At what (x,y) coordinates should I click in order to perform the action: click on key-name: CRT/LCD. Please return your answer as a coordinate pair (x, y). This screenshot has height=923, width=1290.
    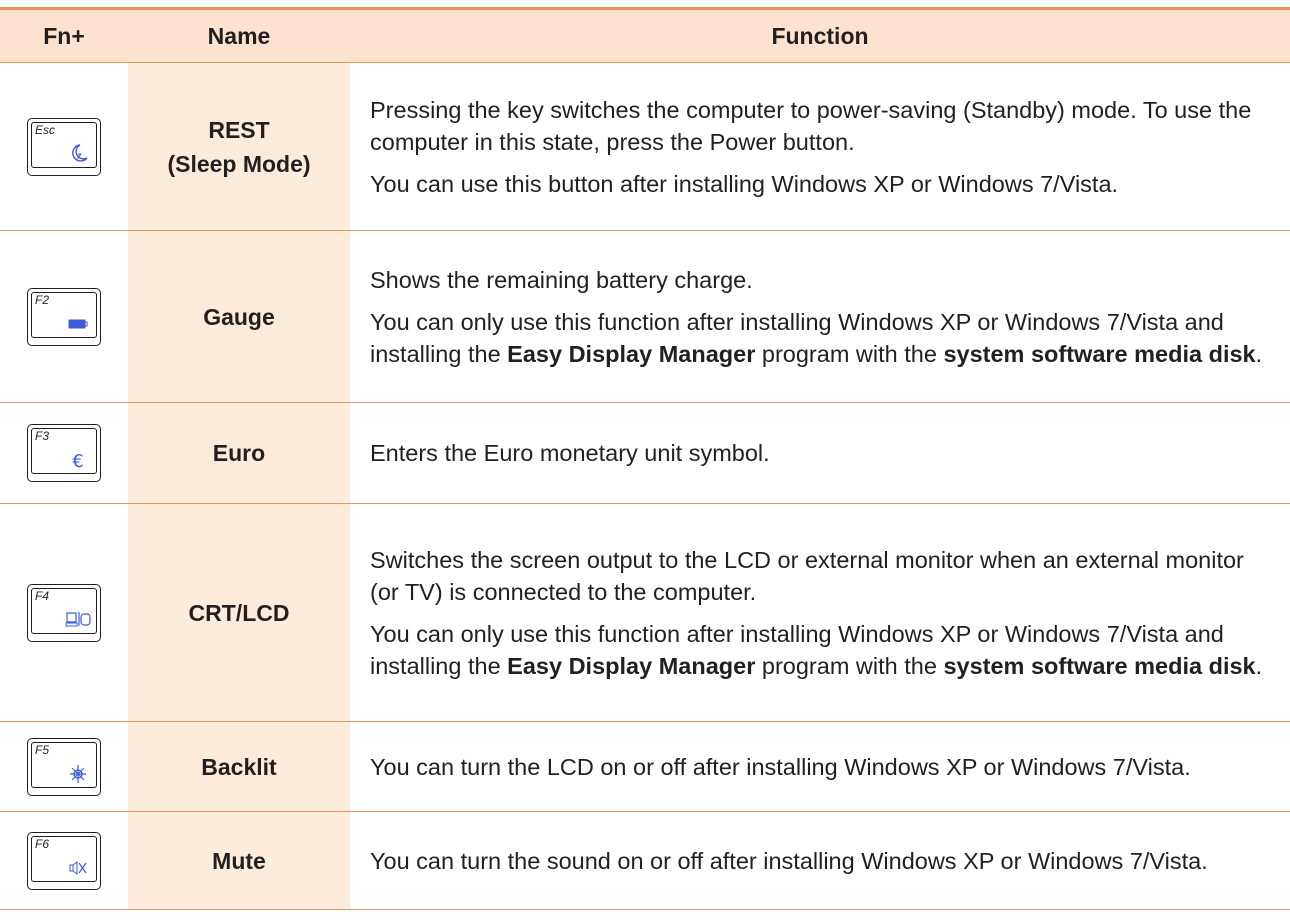
    Looking at the image, I should click on (239, 612).